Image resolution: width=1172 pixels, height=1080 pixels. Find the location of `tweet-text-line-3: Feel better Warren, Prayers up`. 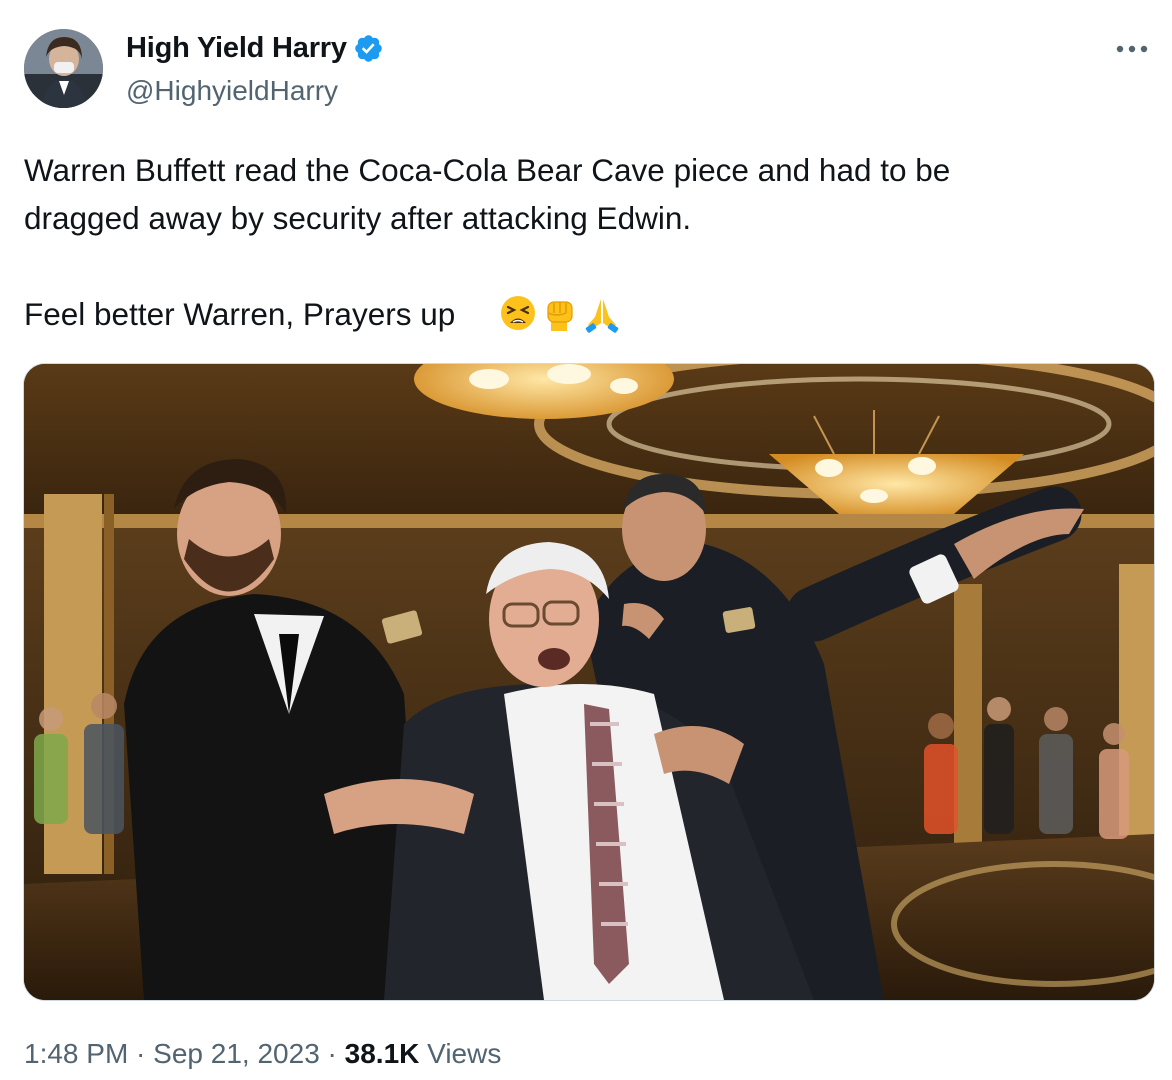

tweet-text-line-3: Feel better Warren, Prayers up is located at coordinates (240, 314).